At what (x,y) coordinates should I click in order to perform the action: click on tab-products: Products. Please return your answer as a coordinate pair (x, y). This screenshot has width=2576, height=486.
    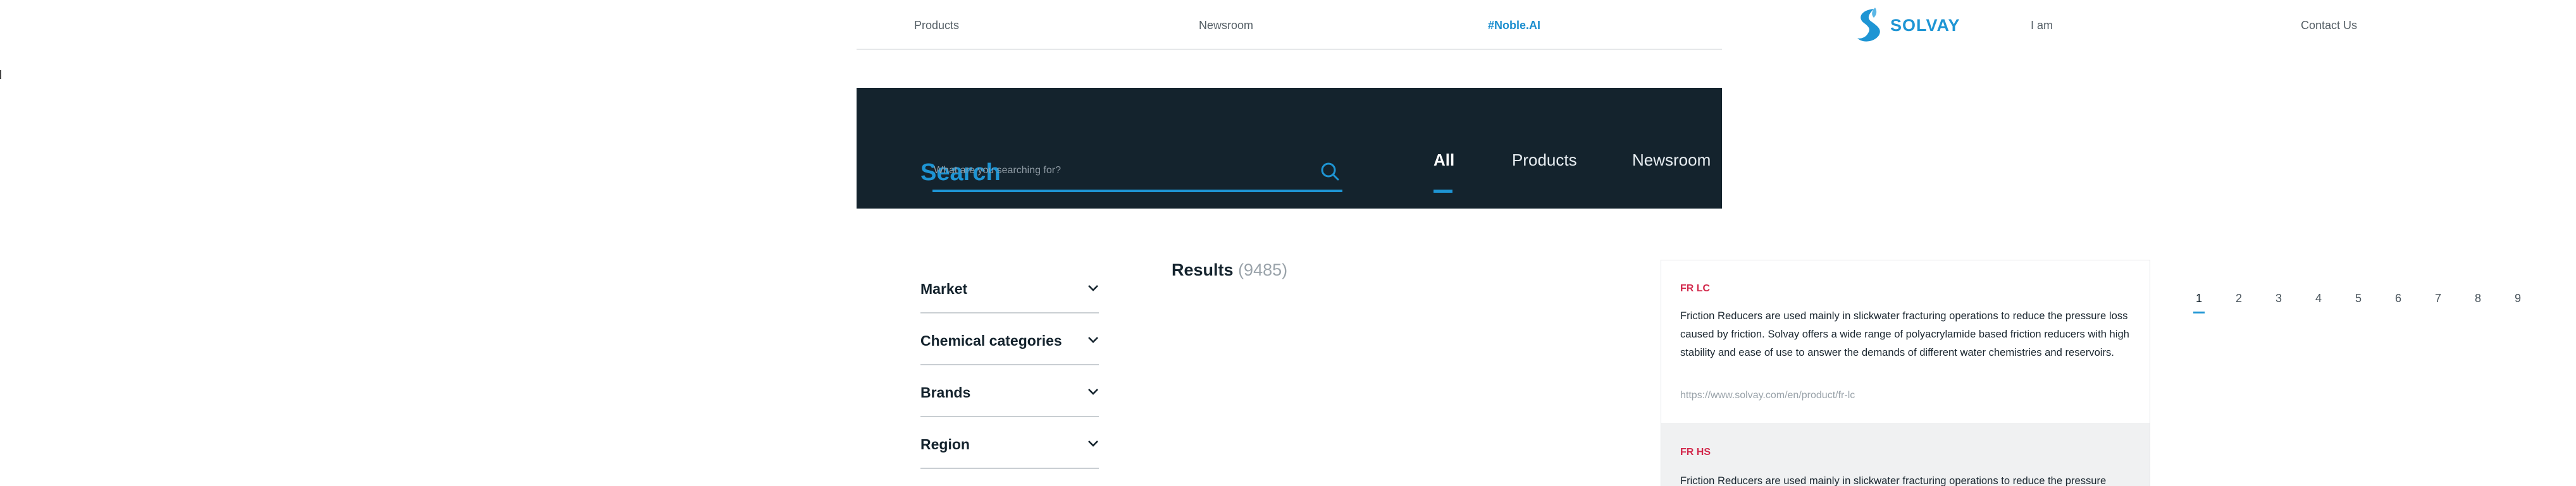
    Looking at the image, I should click on (1544, 160).